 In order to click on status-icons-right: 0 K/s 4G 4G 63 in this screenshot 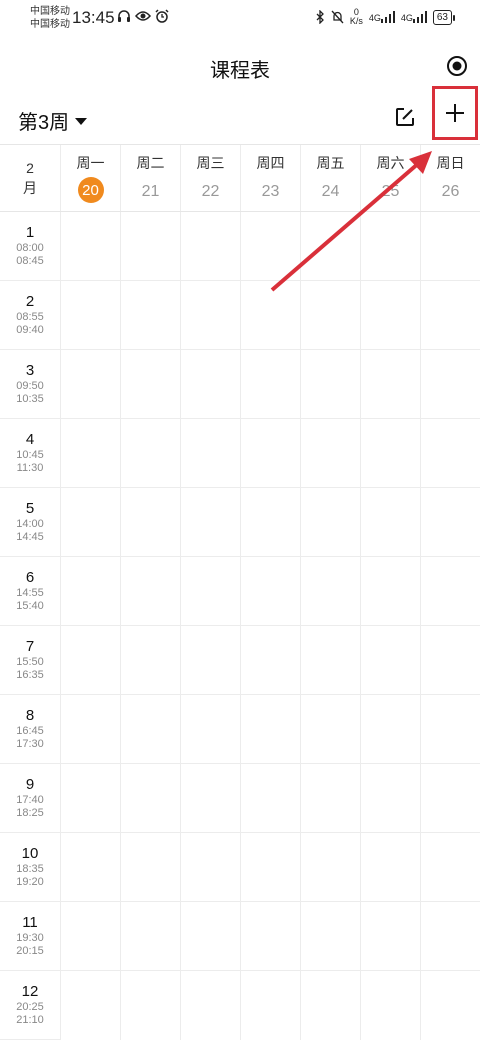, I will do `click(385, 17)`.